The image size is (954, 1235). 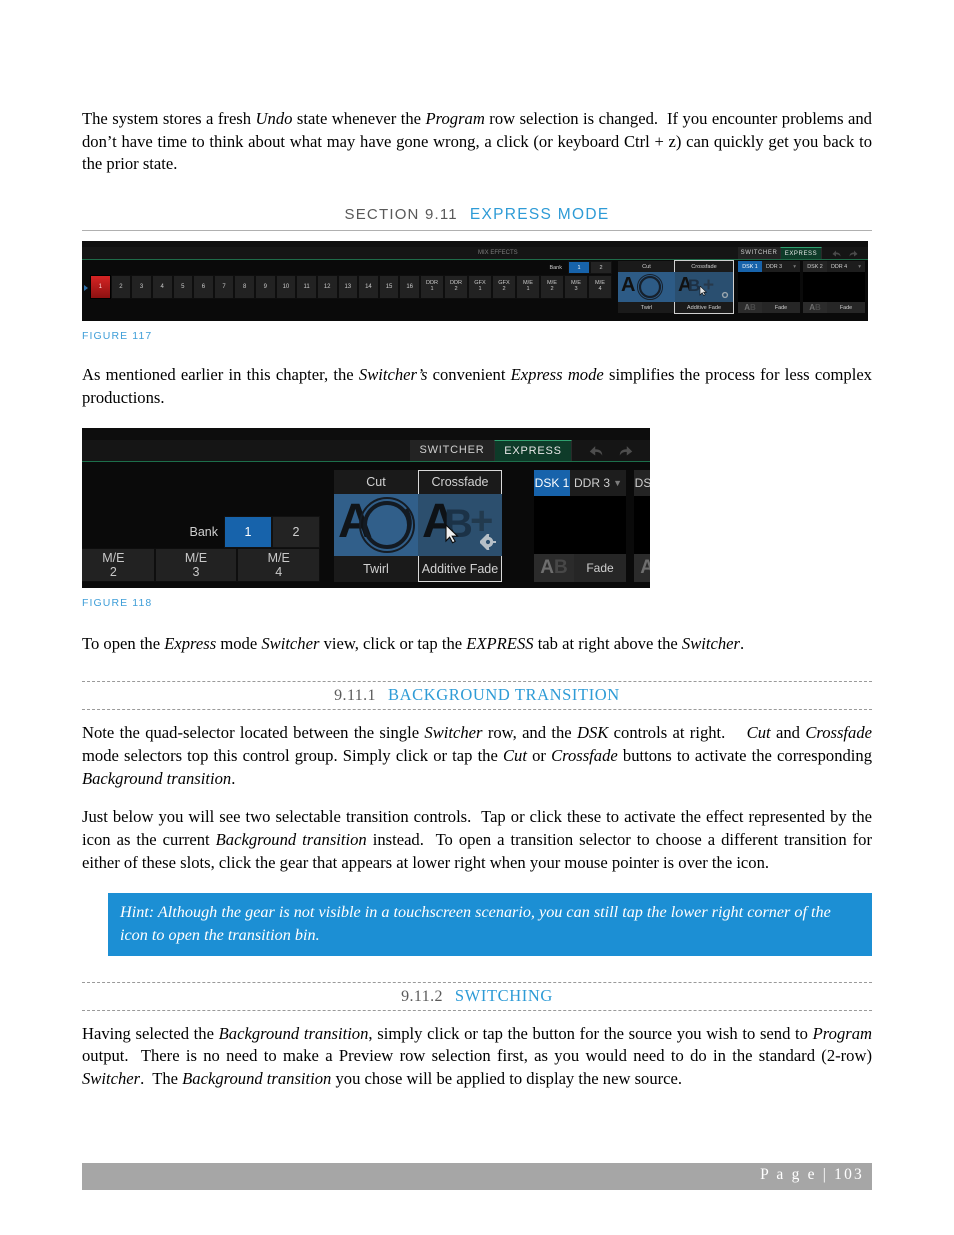 What do you see at coordinates (598, 482) in the screenshot?
I see `dsk1-source-select: DDR 3 ▼` at bounding box center [598, 482].